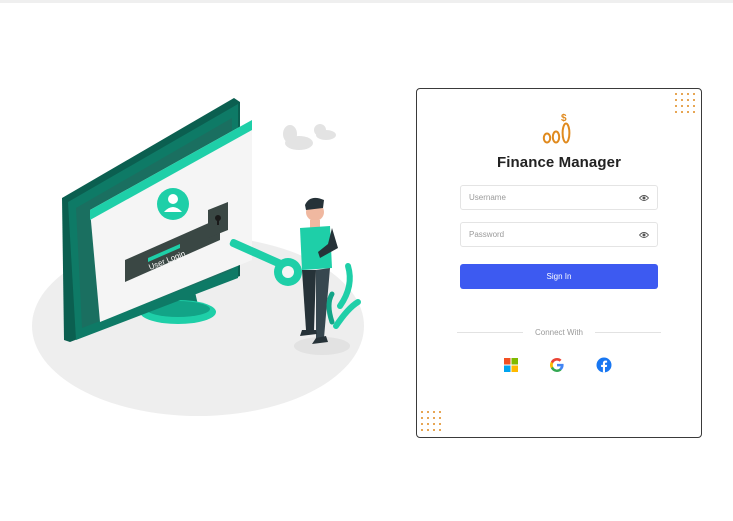  I want to click on microsoft-icon, so click(511, 365).